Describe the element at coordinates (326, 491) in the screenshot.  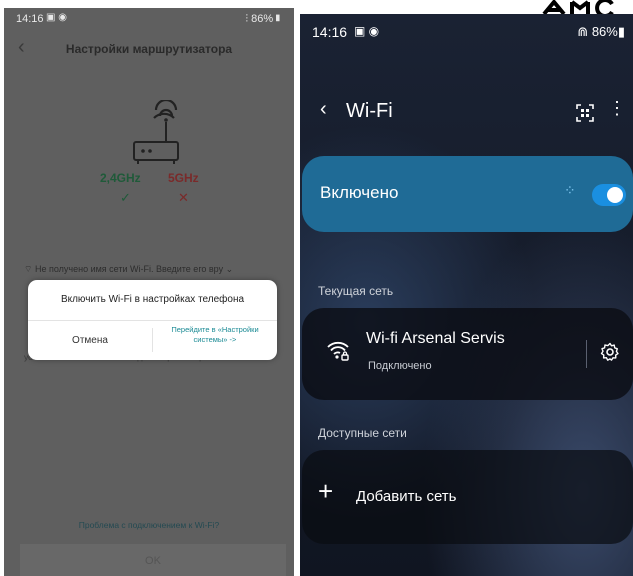
I see `plus-icon: +` at that location.